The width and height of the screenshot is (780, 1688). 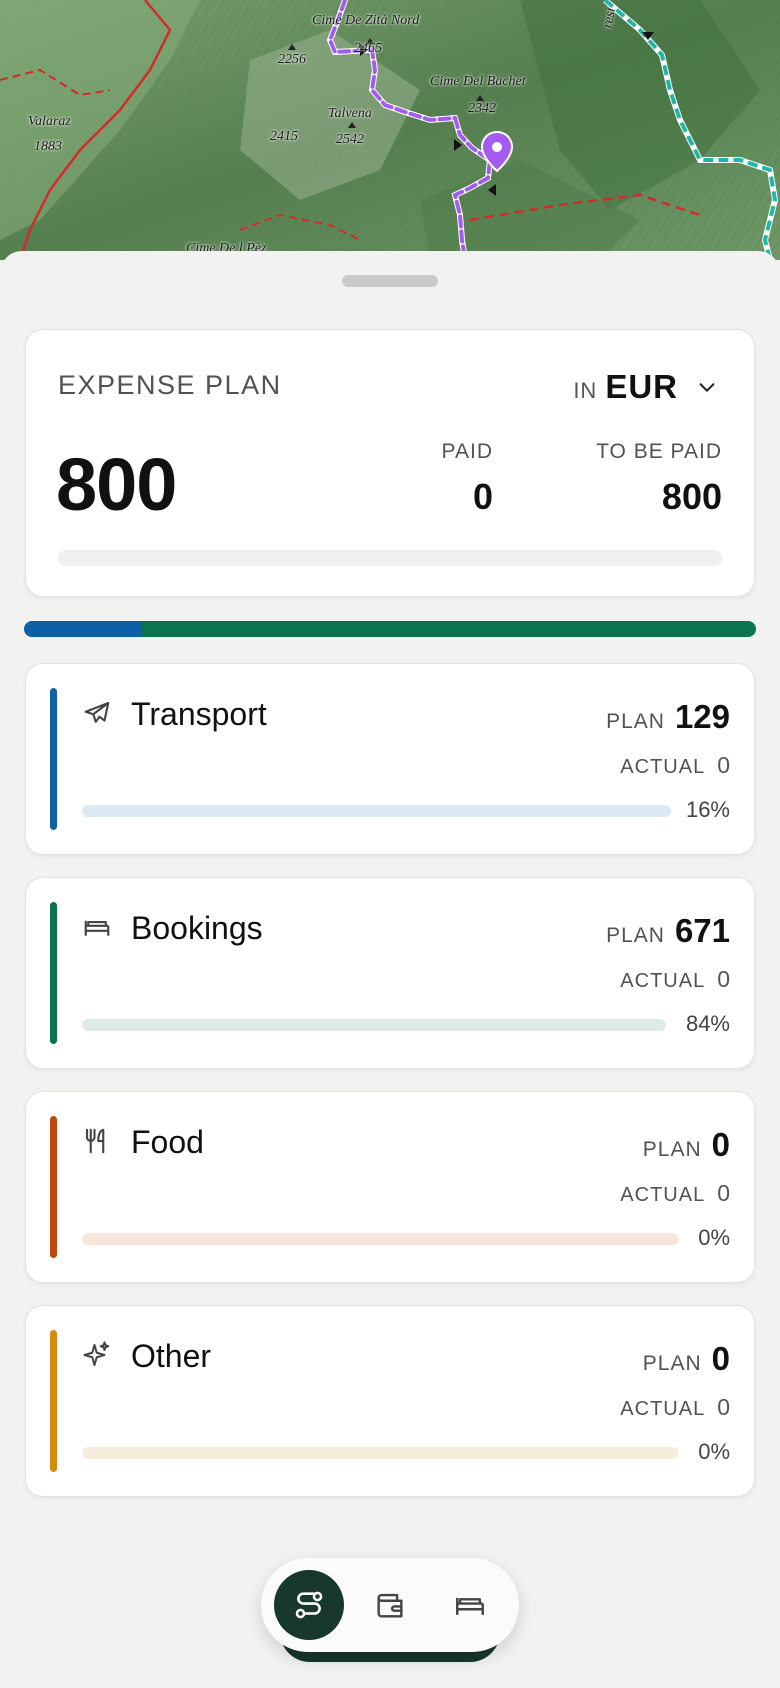 I want to click on expense-plan-title: EXPENSE PLAN, so click(x=170, y=385).